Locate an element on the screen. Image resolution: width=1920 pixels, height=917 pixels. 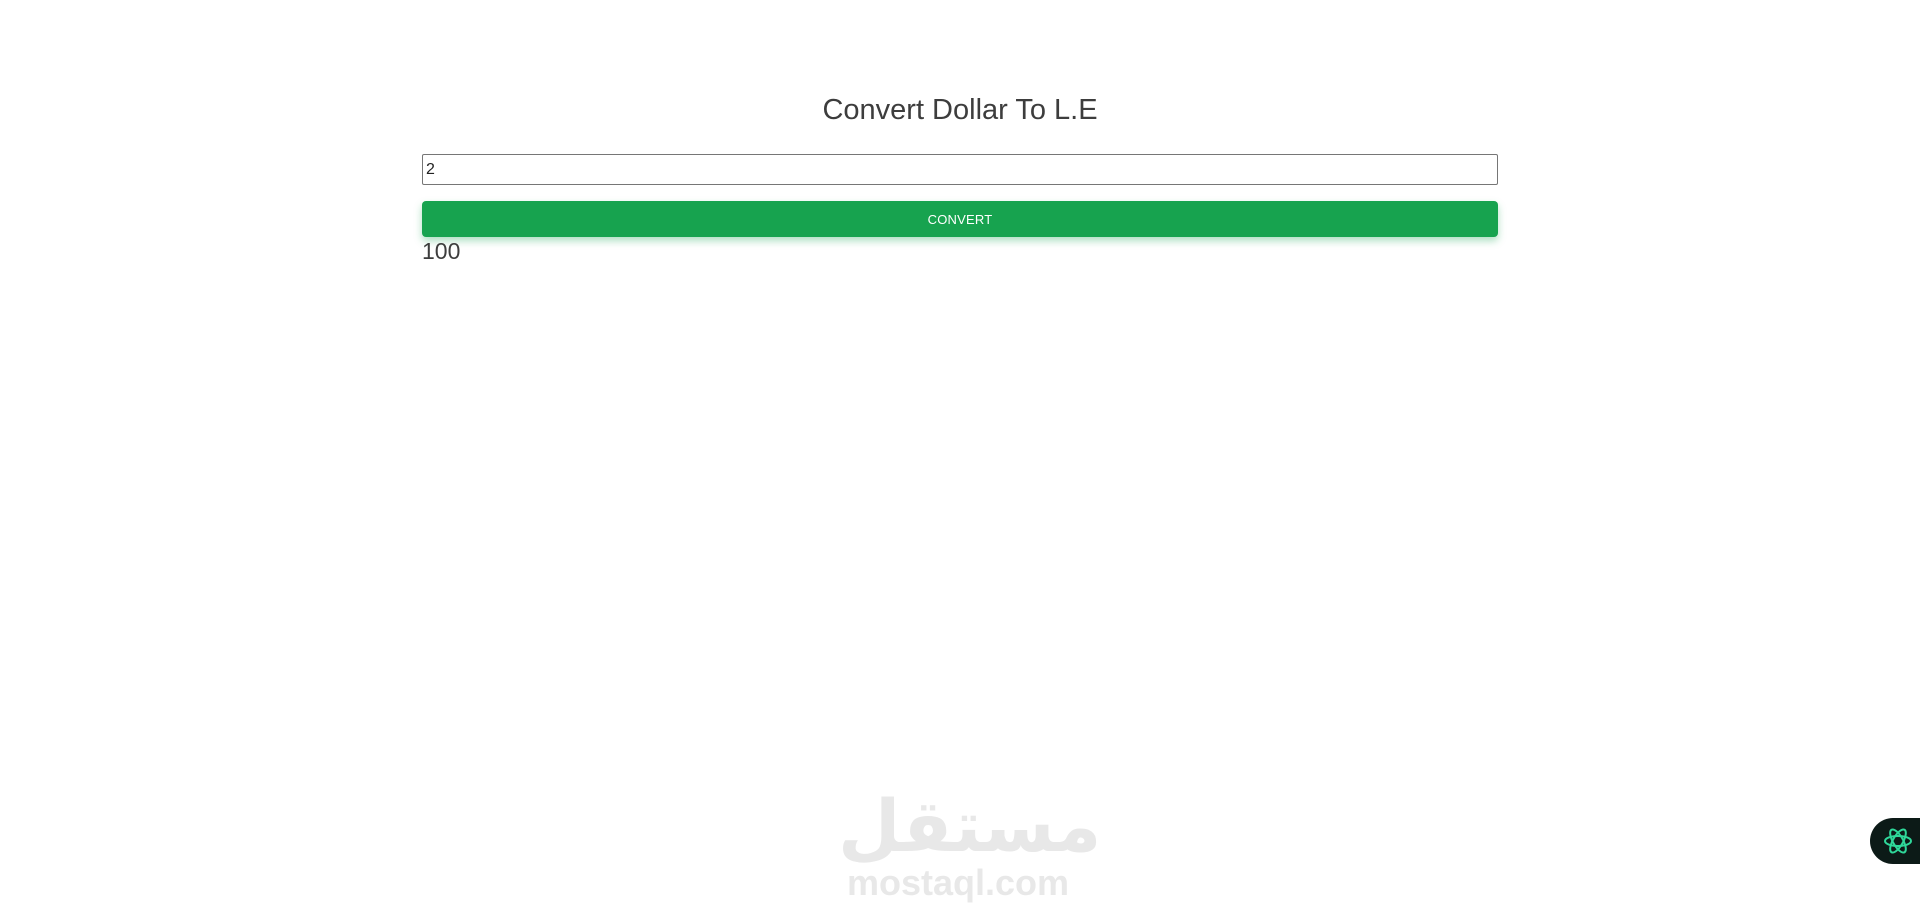
watermark-logo: مستقل mostaql.com is located at coordinates (970, 843).